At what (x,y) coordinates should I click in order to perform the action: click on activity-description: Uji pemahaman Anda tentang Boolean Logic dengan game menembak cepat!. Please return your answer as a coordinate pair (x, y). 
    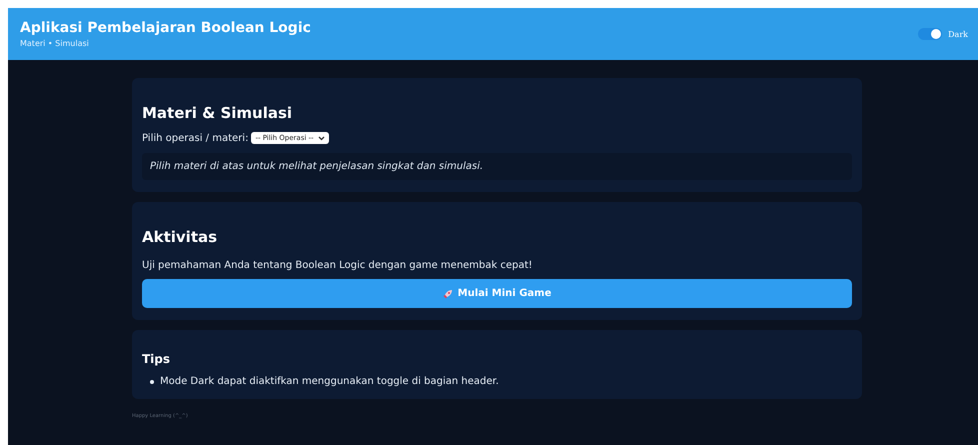
    Looking at the image, I should click on (338, 265).